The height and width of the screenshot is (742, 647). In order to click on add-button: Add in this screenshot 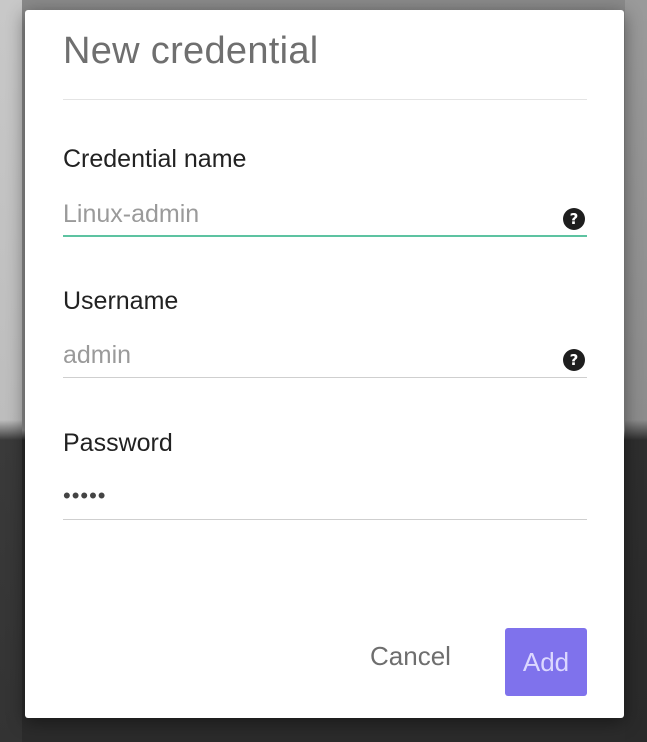, I will do `click(546, 662)`.